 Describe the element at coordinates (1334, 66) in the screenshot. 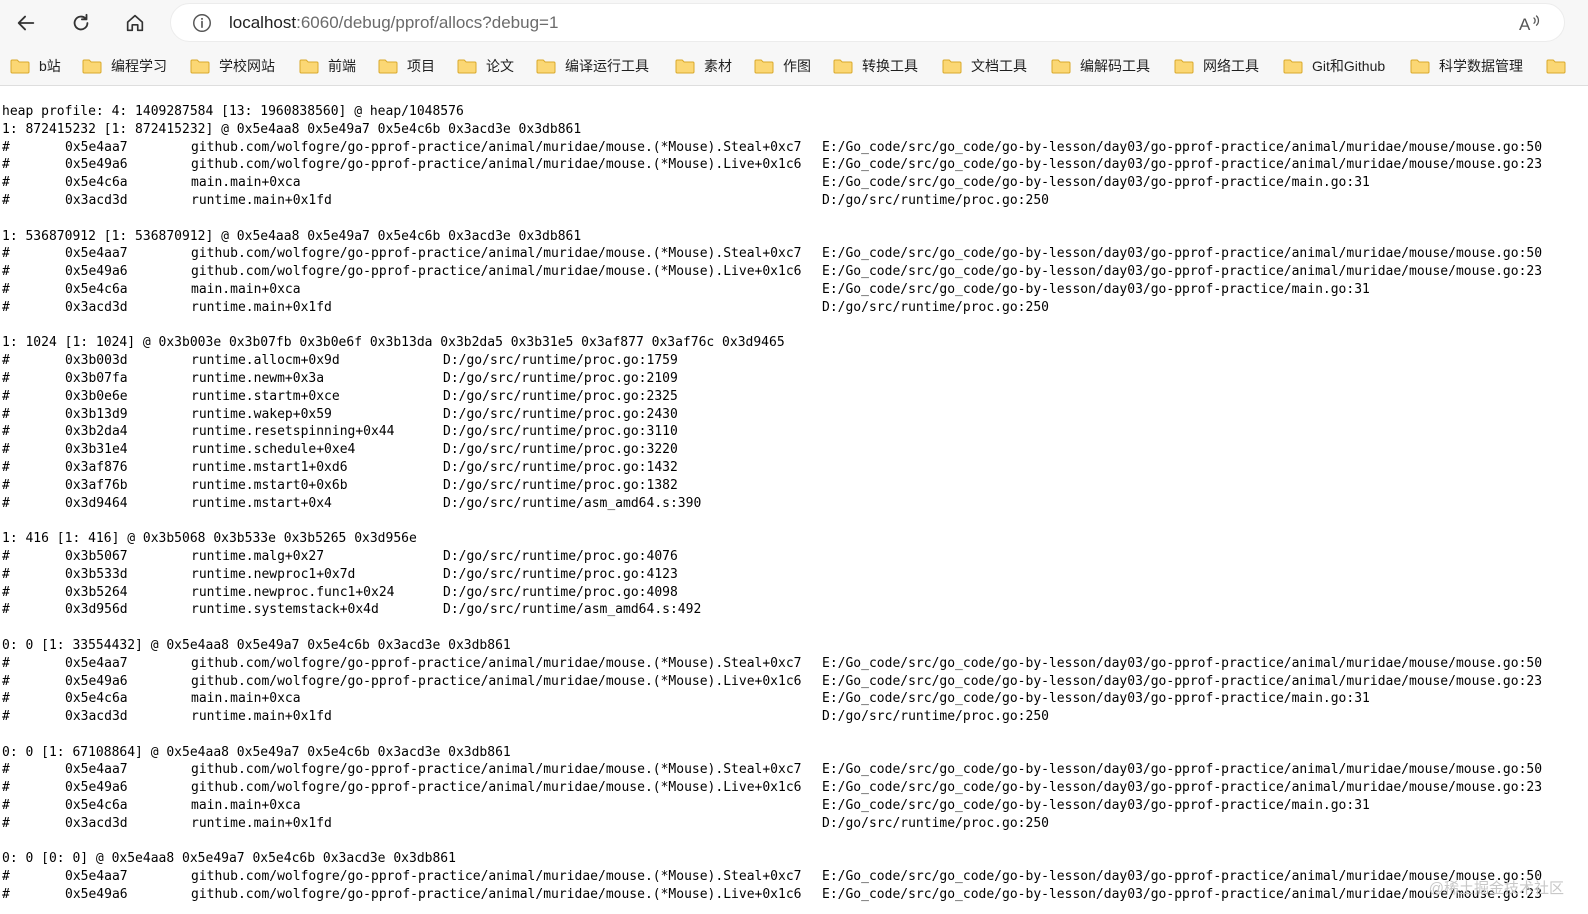

I see `bookmark-item: Git和Github` at that location.